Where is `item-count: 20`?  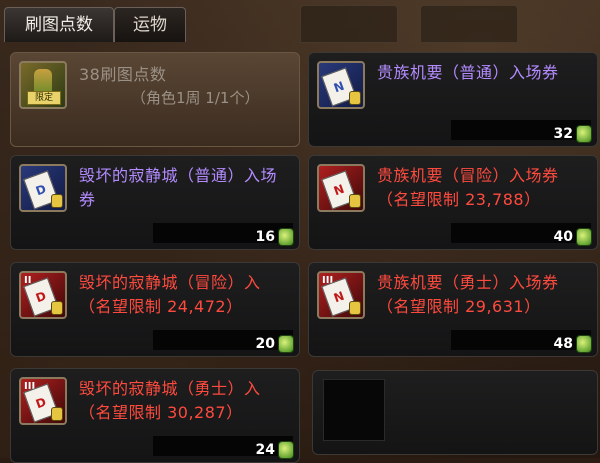
item-count: 20 is located at coordinates (265, 344).